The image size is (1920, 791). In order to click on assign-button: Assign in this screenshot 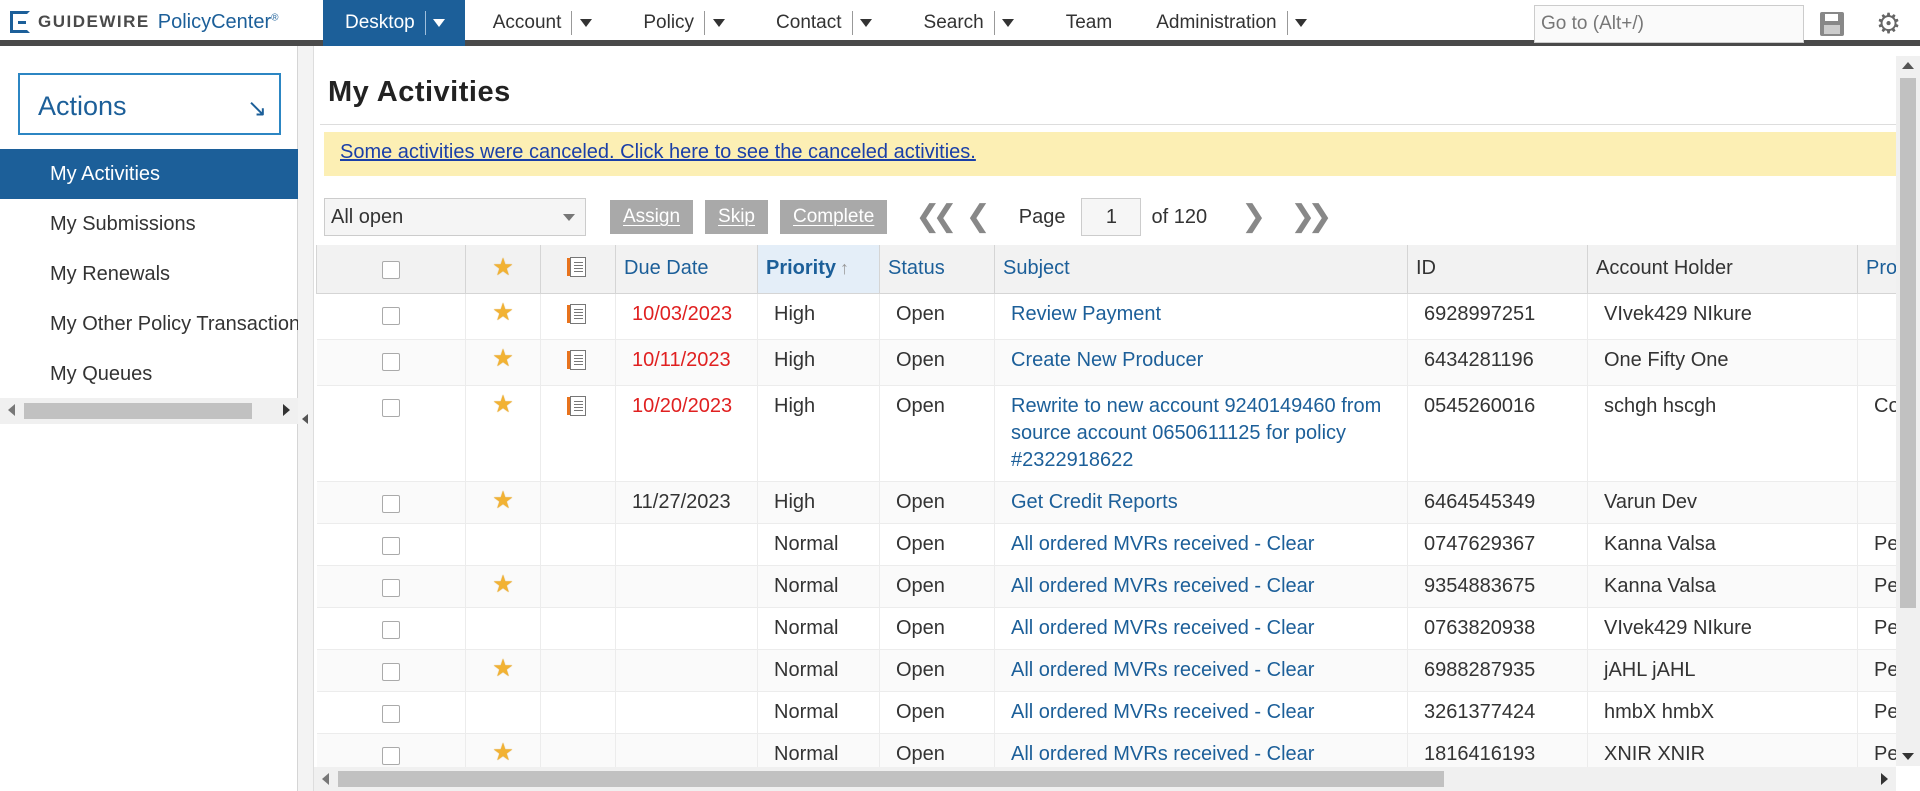, I will do `click(652, 217)`.